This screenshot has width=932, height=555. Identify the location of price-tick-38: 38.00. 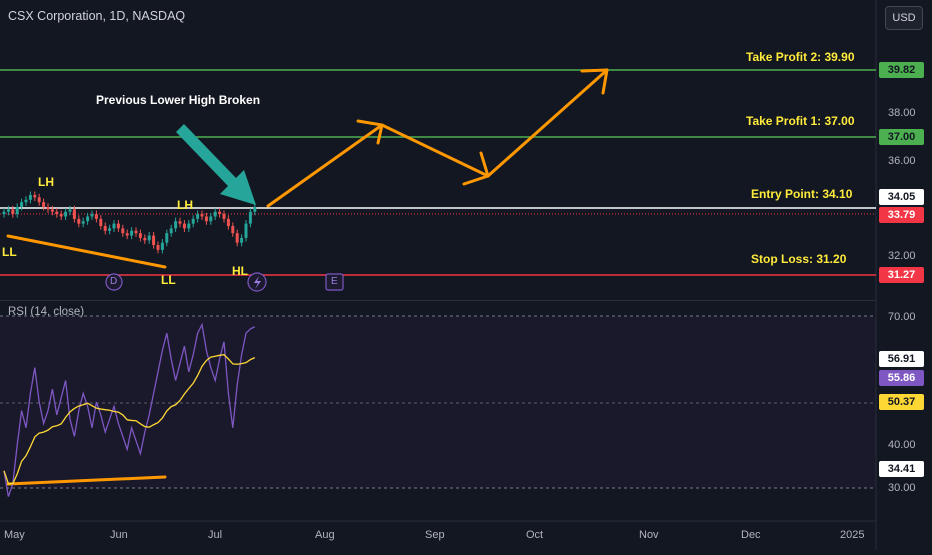
(902, 113).